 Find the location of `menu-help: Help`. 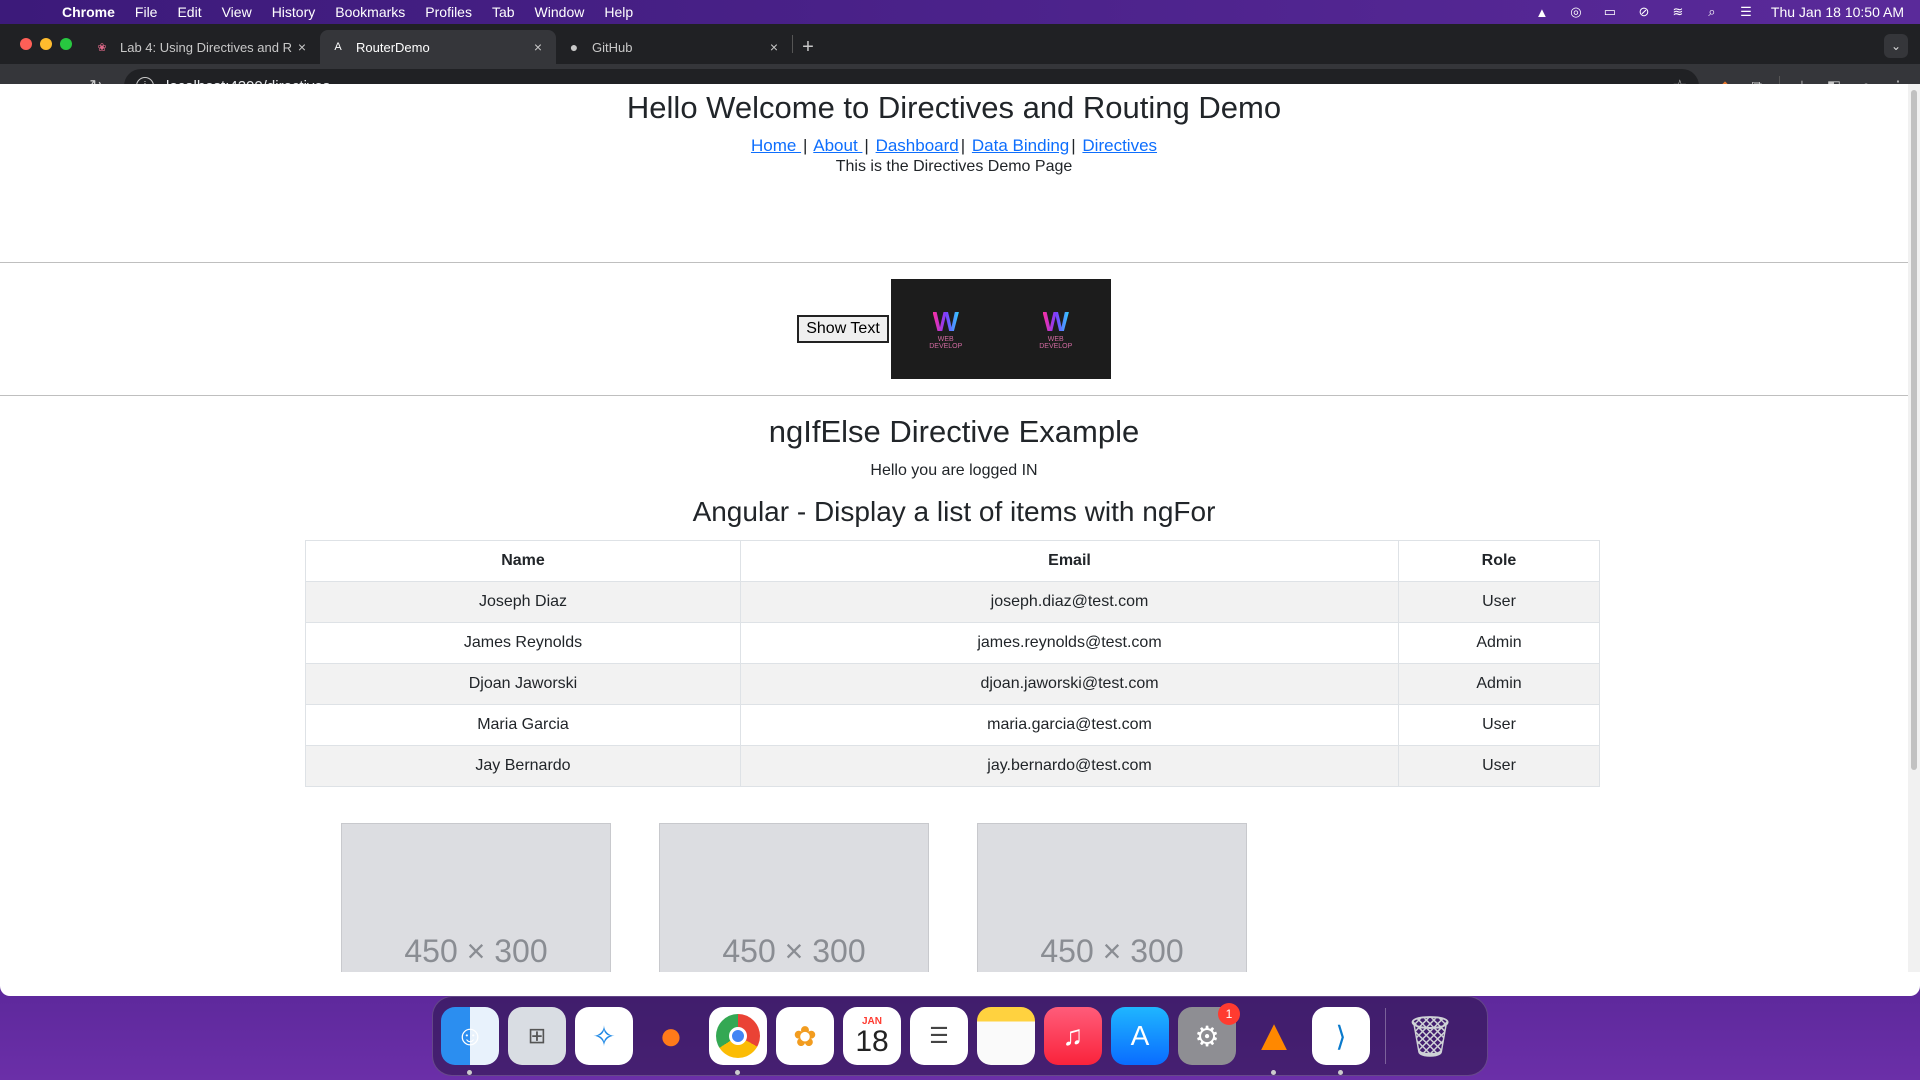

menu-help: Help is located at coordinates (618, 12).